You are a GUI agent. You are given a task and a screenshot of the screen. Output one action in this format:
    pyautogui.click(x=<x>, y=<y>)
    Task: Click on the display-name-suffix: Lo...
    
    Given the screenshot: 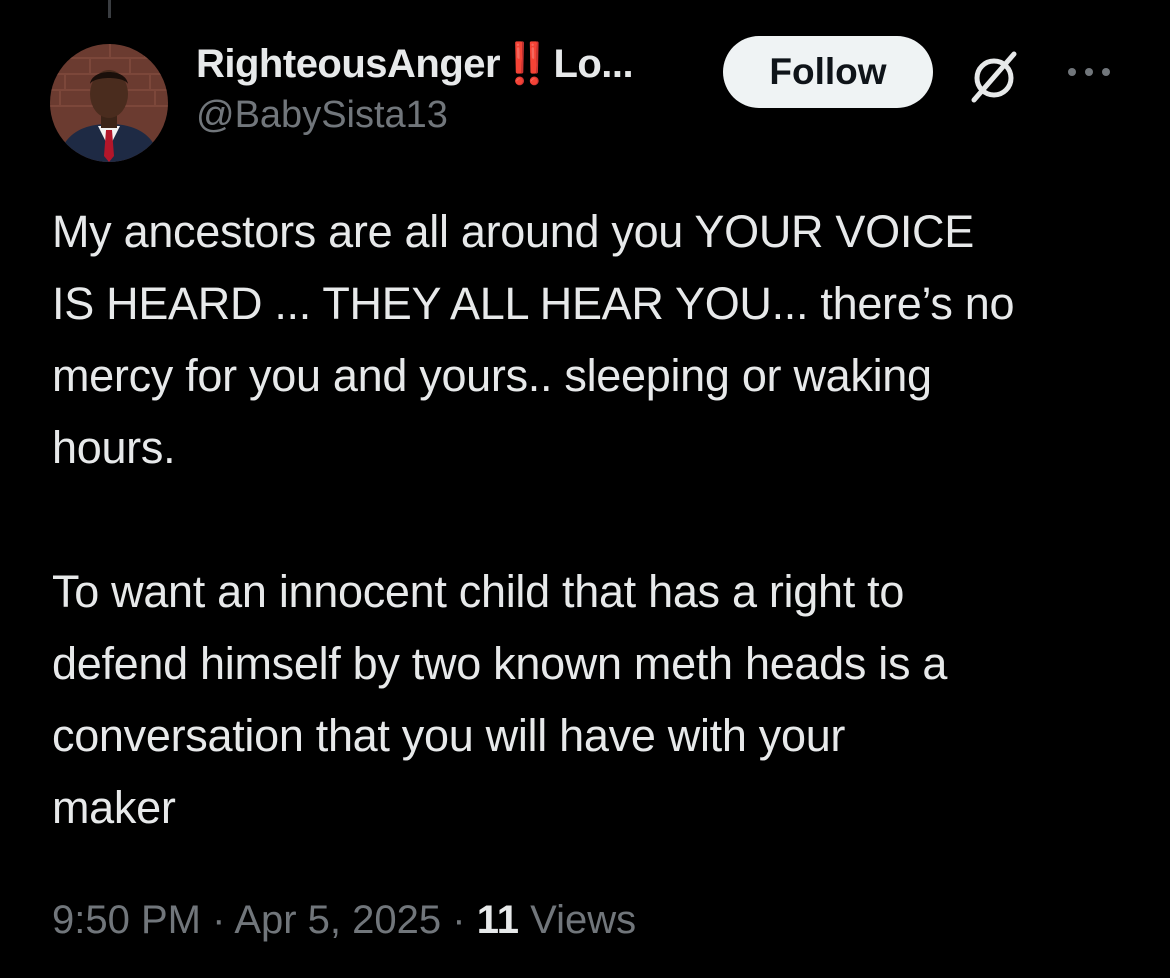 What is the action you would take?
    pyautogui.click(x=593, y=64)
    